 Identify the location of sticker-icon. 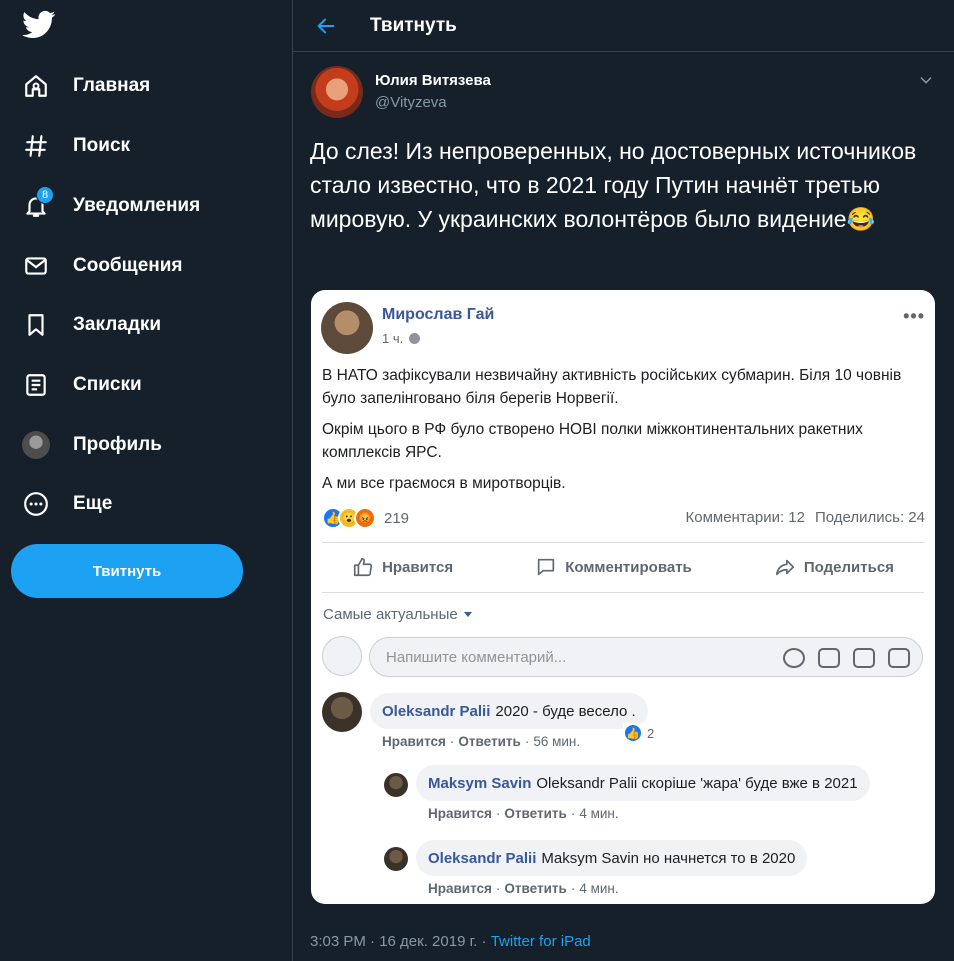
(899, 658).